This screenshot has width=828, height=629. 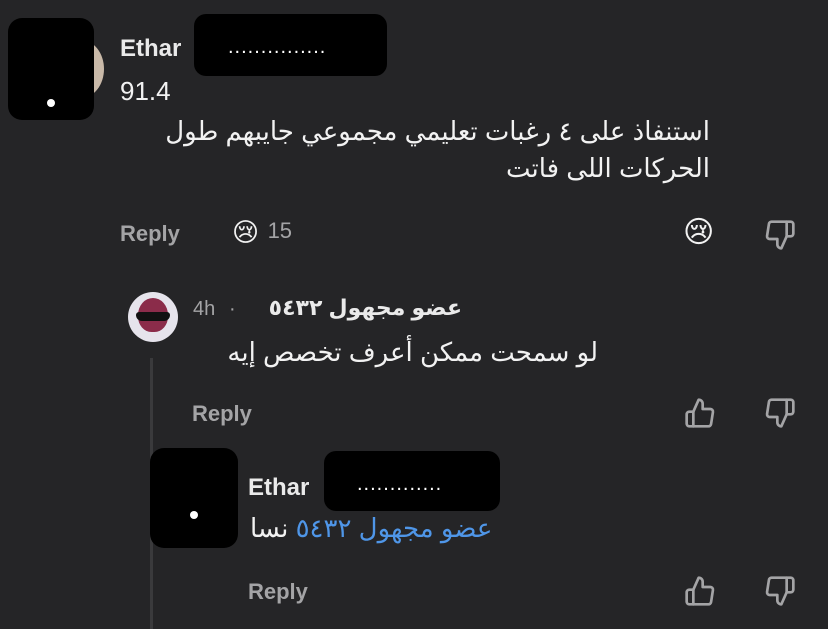 What do you see at coordinates (698, 232) in the screenshot?
I see `react-sad-icon: 😢` at bounding box center [698, 232].